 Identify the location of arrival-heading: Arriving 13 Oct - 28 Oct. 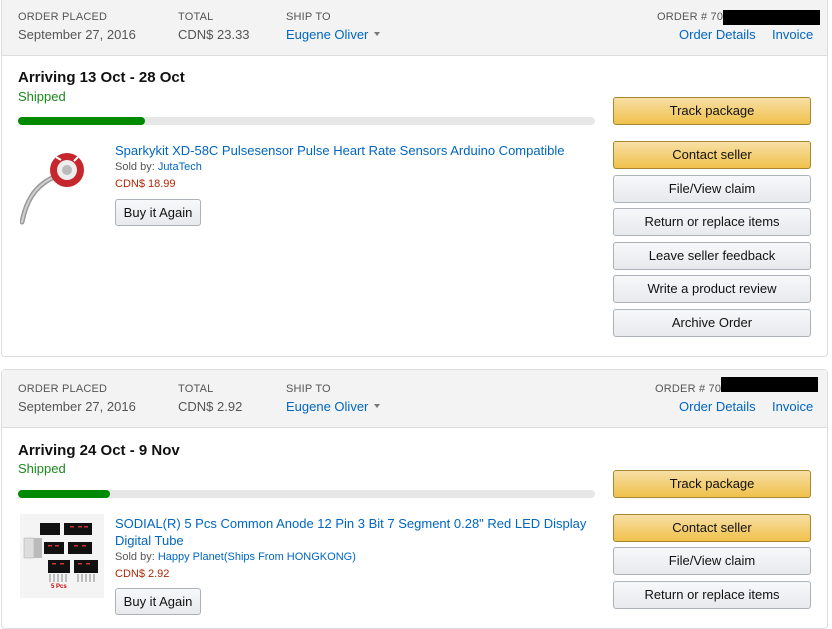
(101, 77).